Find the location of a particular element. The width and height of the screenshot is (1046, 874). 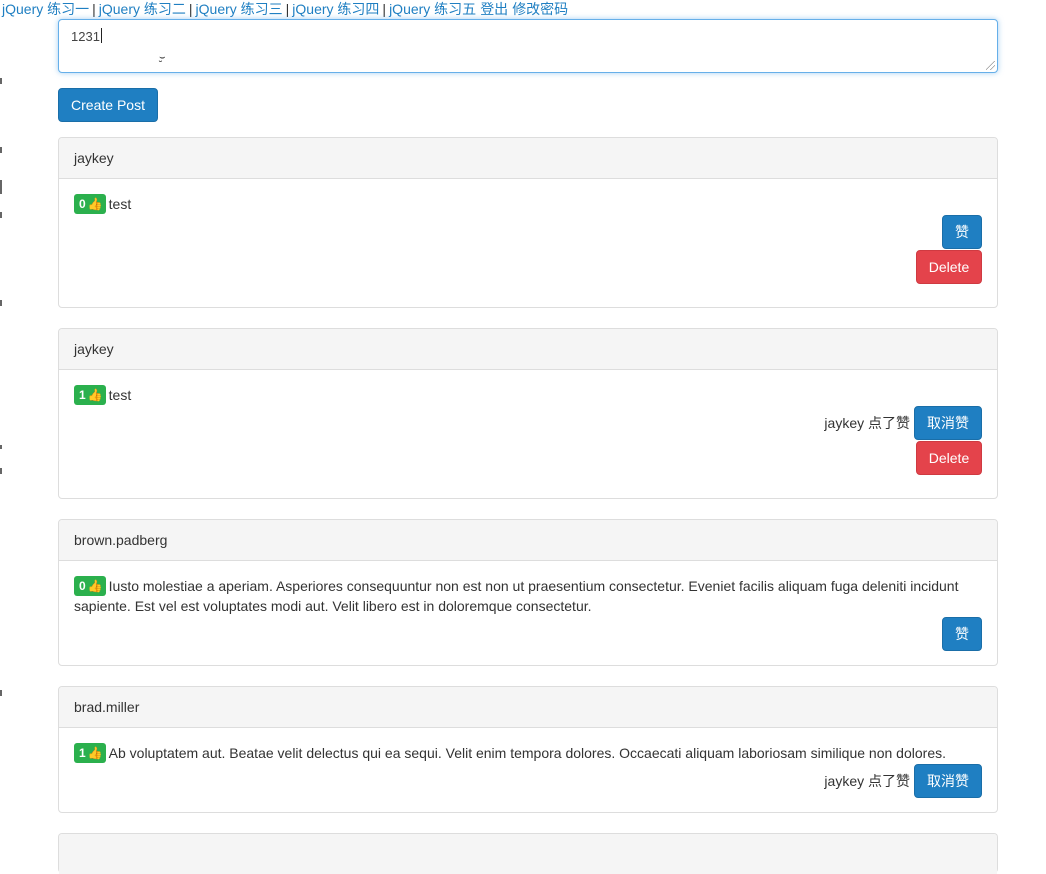

post-actions: jaykey 点了赞 取消赞 Delete is located at coordinates (903, 440).